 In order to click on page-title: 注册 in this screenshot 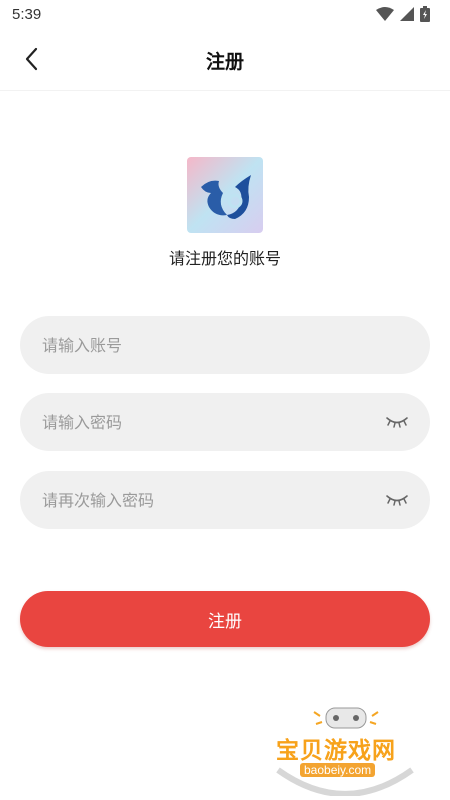, I will do `click(224, 62)`.